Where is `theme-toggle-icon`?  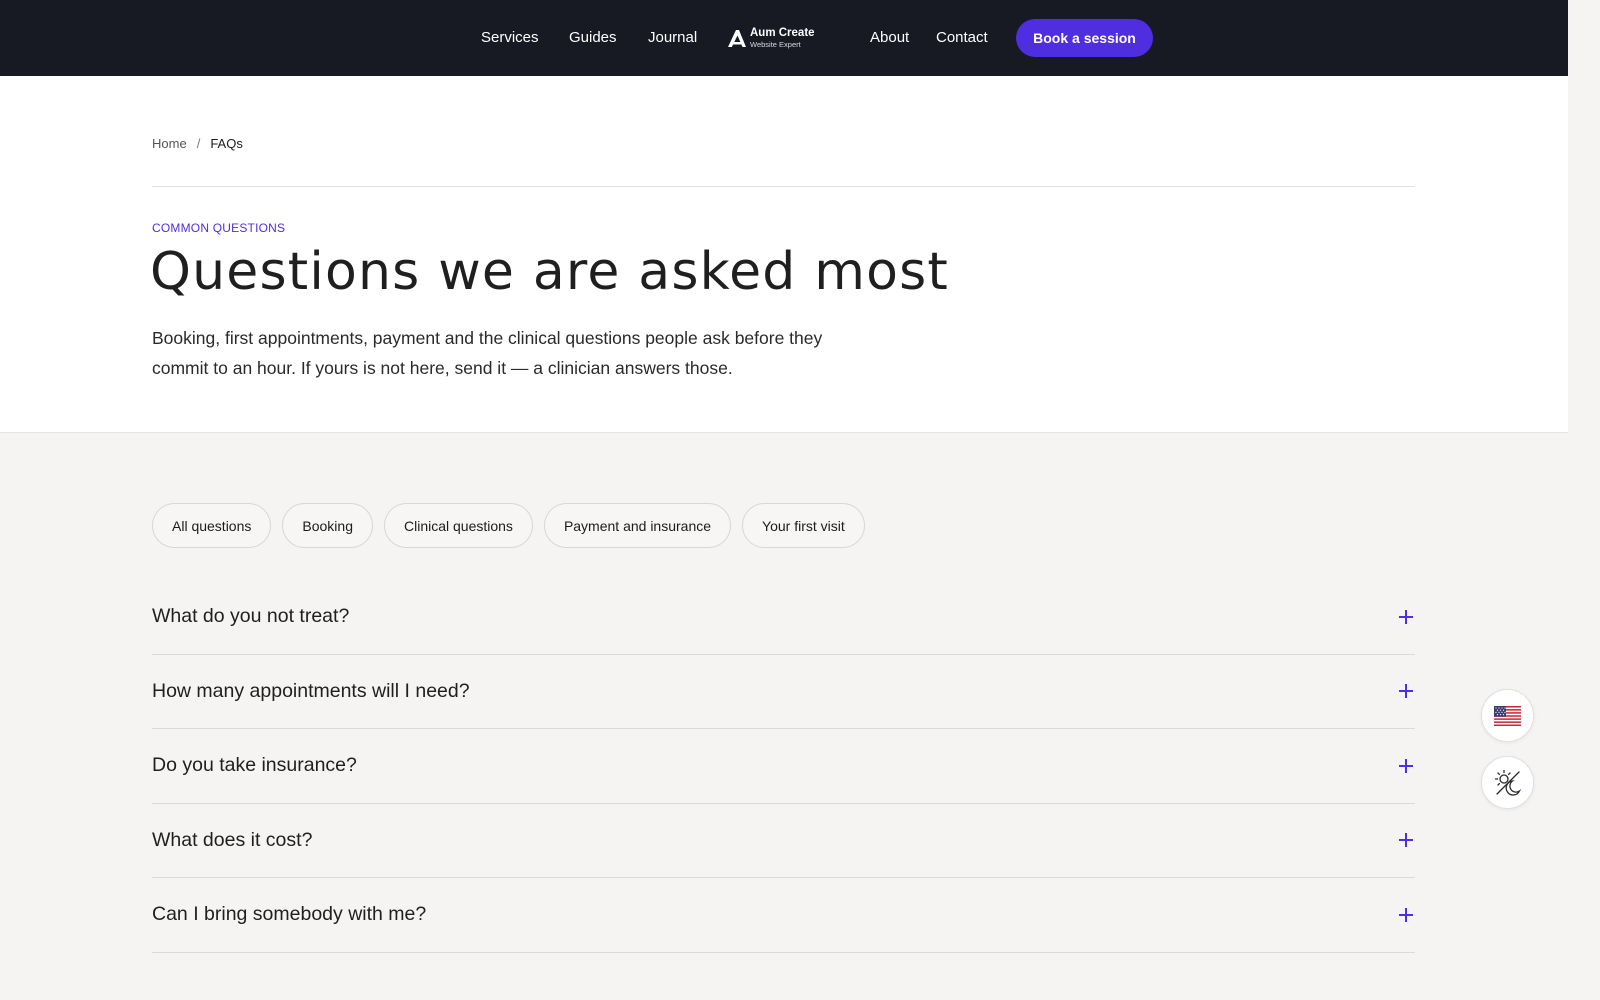 theme-toggle-icon is located at coordinates (1507, 782).